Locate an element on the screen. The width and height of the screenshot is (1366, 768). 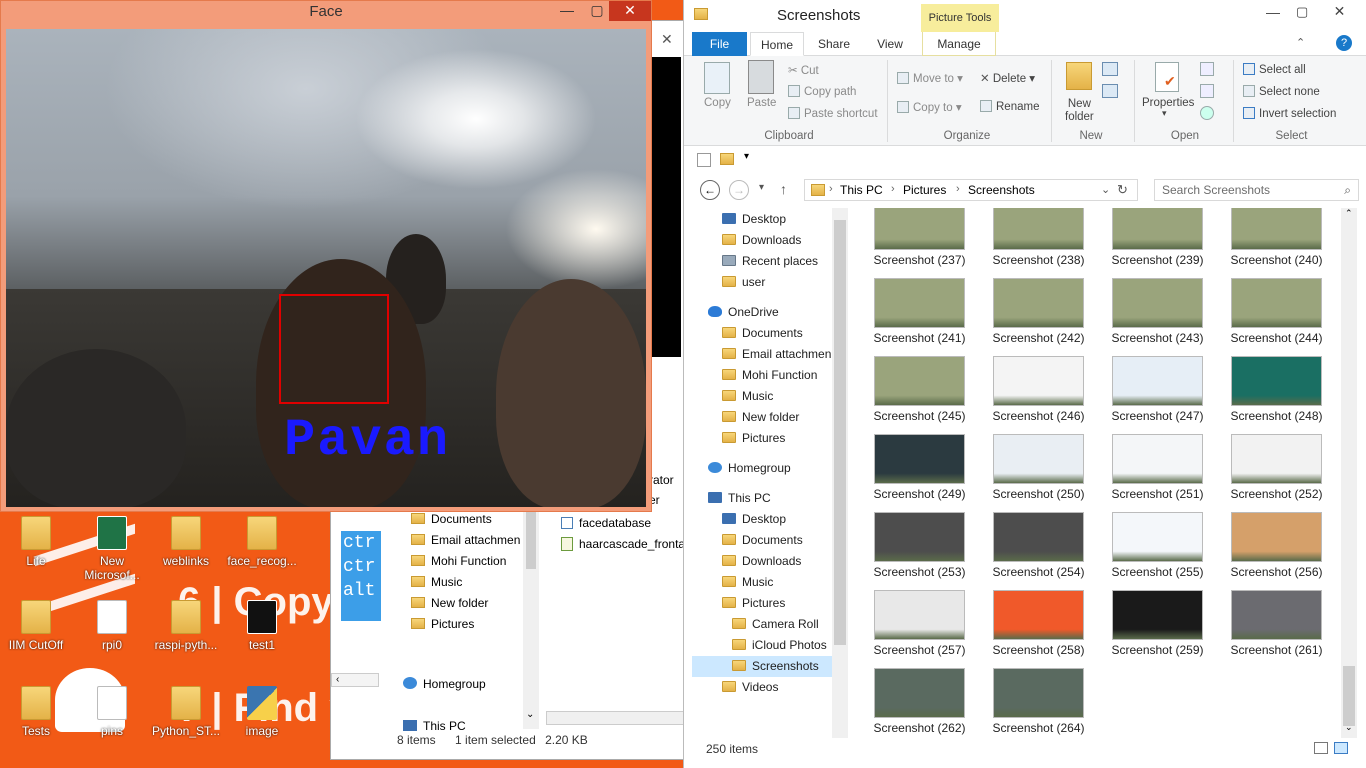
nav-item: Pictures is located at coordinates (442, 624).